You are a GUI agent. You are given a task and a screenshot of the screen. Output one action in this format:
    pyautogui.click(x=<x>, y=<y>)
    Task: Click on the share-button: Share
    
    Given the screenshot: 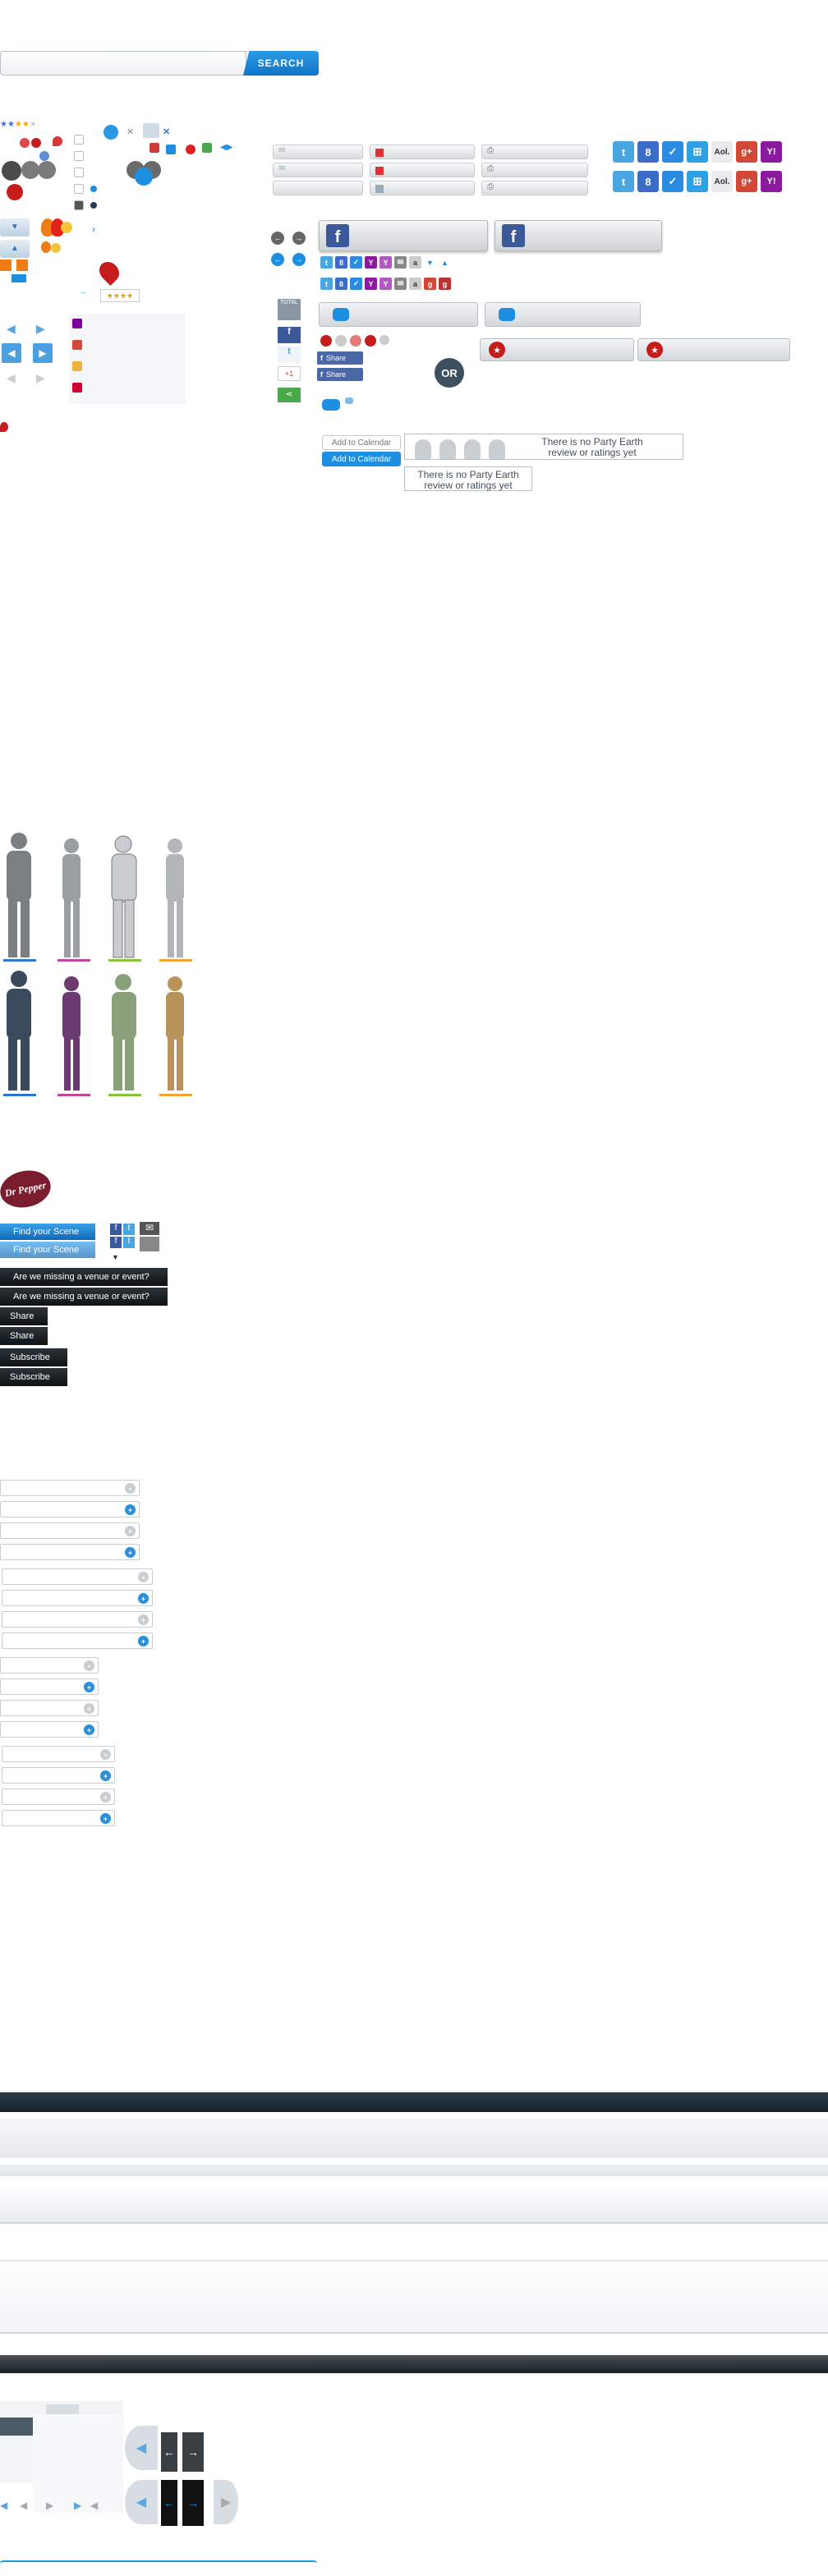 What is the action you would take?
    pyautogui.click(x=24, y=1316)
    